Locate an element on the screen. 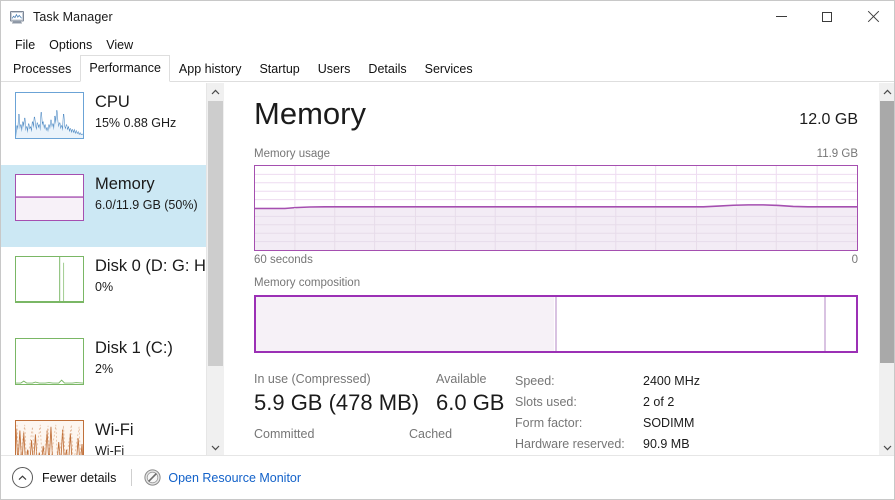 This screenshot has width=895, height=500. sidebar-item-cpu-title: CPU is located at coordinates (112, 102).